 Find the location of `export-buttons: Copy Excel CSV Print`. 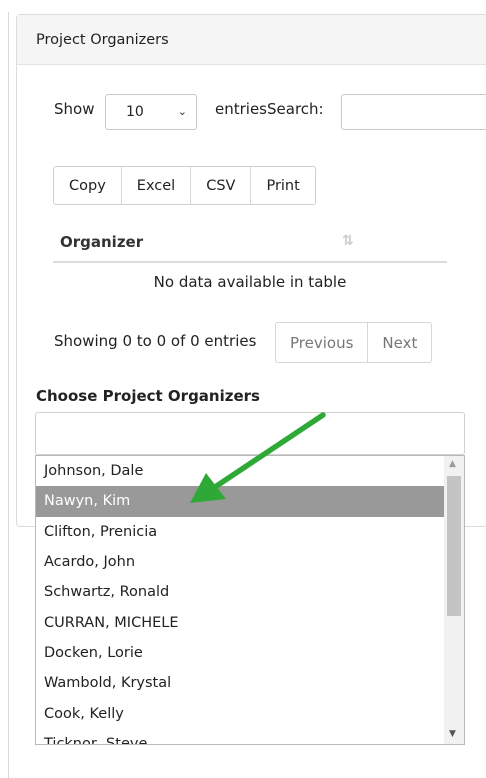

export-buttons: Copy Excel CSV Print is located at coordinates (184, 185).